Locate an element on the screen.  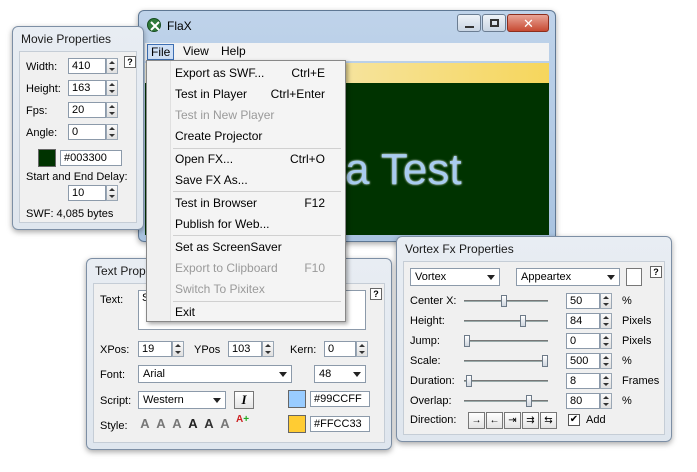
menu-item: Create Projector is located at coordinates (246, 137).